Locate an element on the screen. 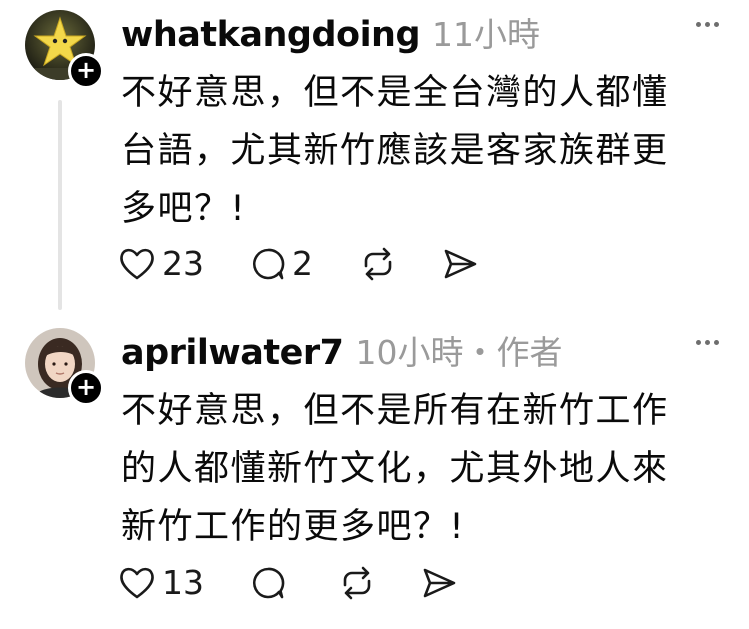  comment-count: 2 is located at coordinates (302, 263).